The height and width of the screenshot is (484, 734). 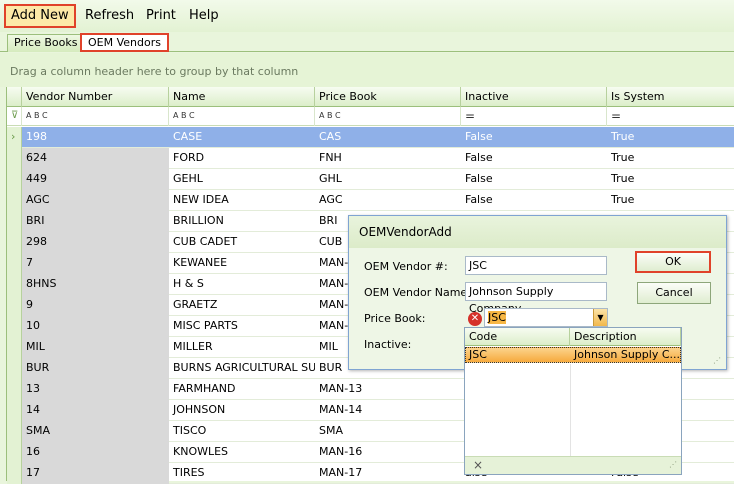 What do you see at coordinates (204, 16) in the screenshot?
I see `help-menu: Help` at bounding box center [204, 16].